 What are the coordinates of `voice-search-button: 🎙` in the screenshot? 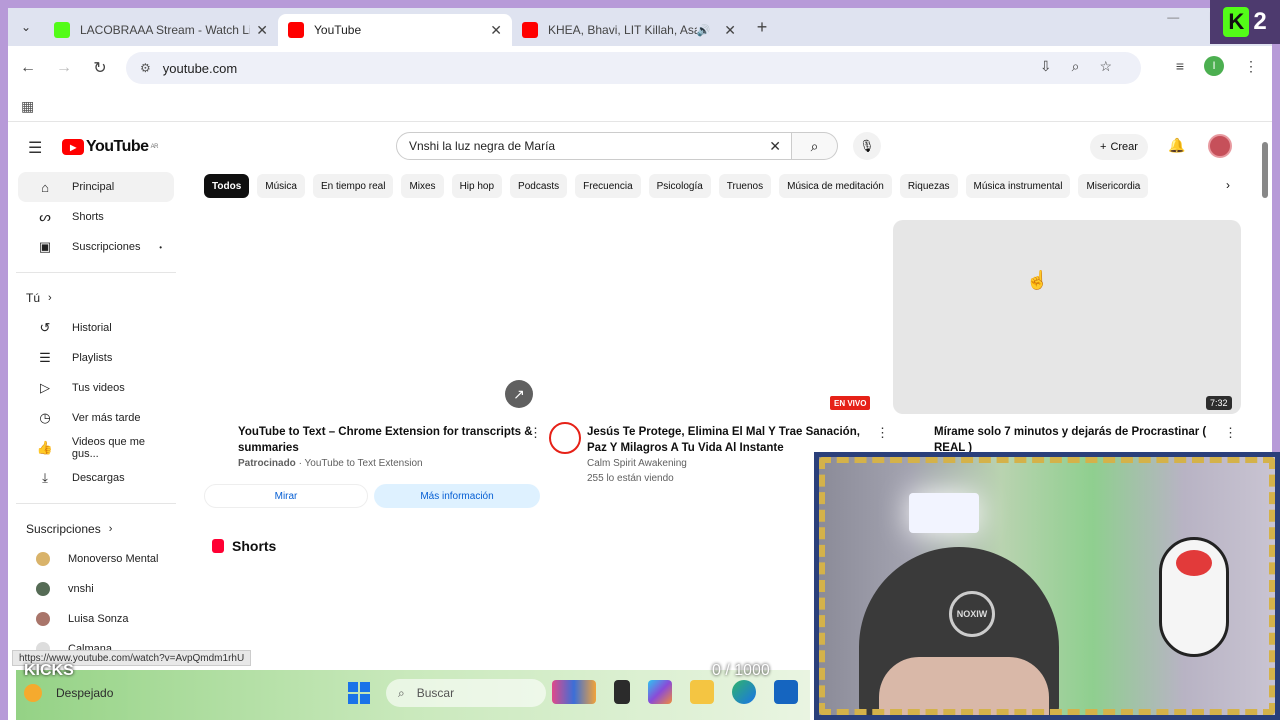 It's located at (867, 146).